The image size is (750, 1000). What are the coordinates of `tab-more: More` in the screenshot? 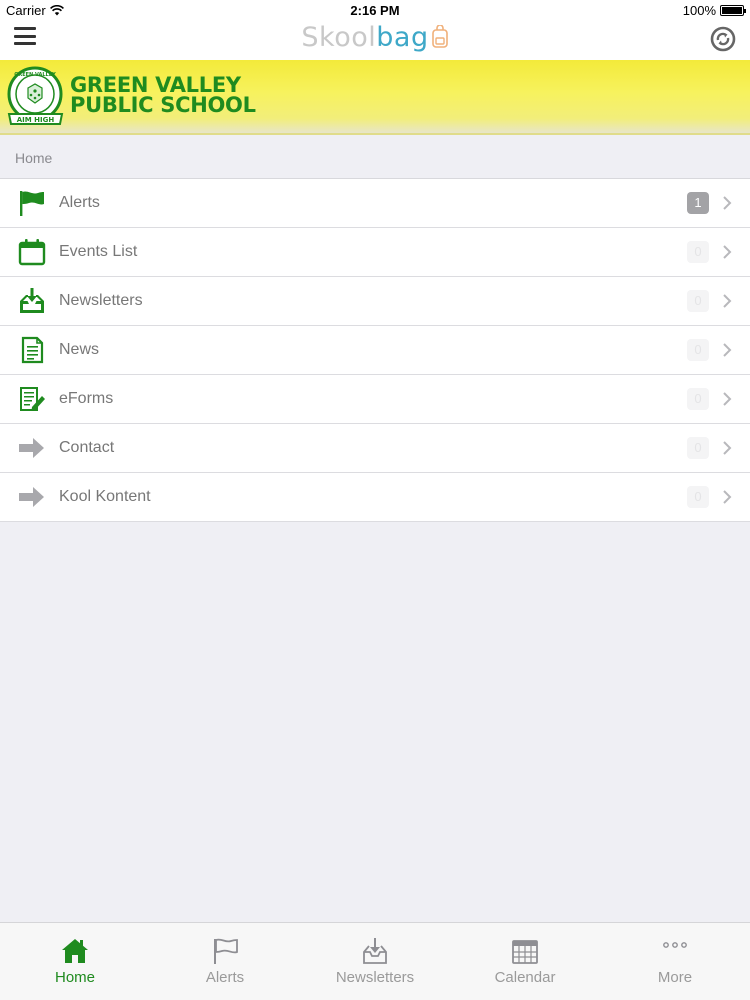 It's located at (675, 961).